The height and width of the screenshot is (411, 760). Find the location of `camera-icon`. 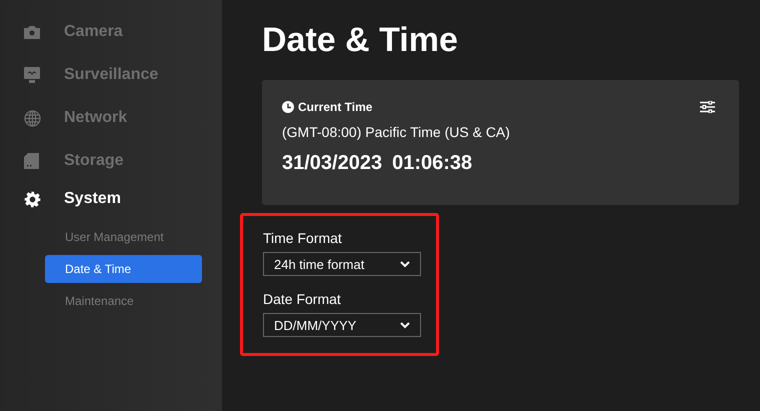

camera-icon is located at coordinates (32, 32).